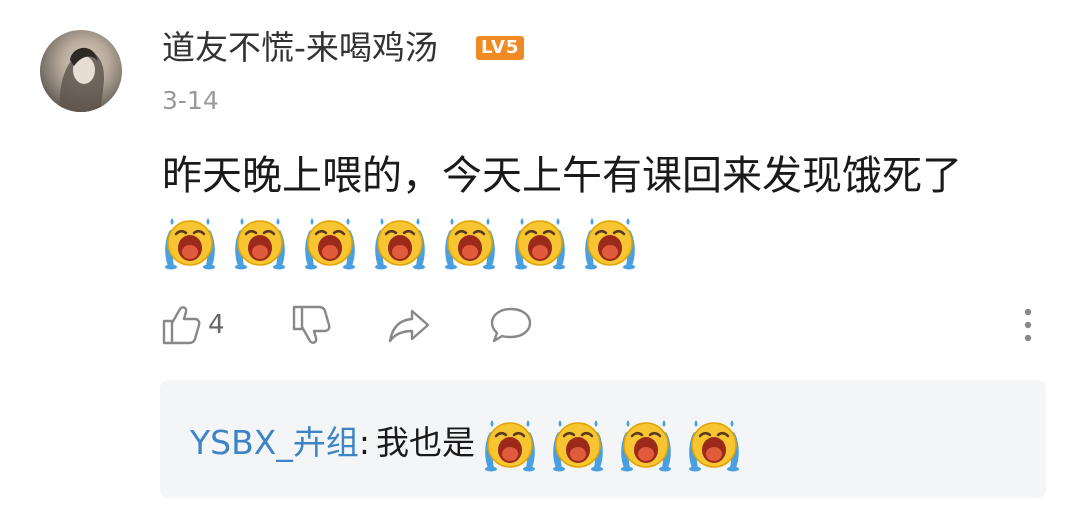  I want to click on dislike-button, so click(312, 325).